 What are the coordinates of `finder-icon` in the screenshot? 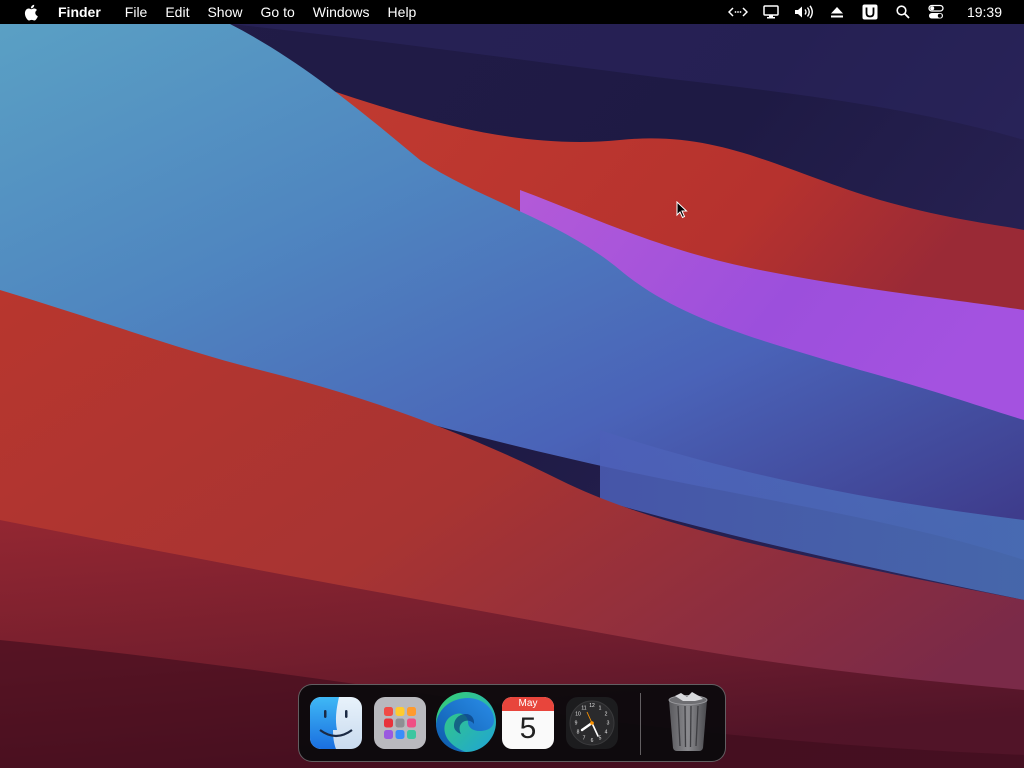 It's located at (336, 723).